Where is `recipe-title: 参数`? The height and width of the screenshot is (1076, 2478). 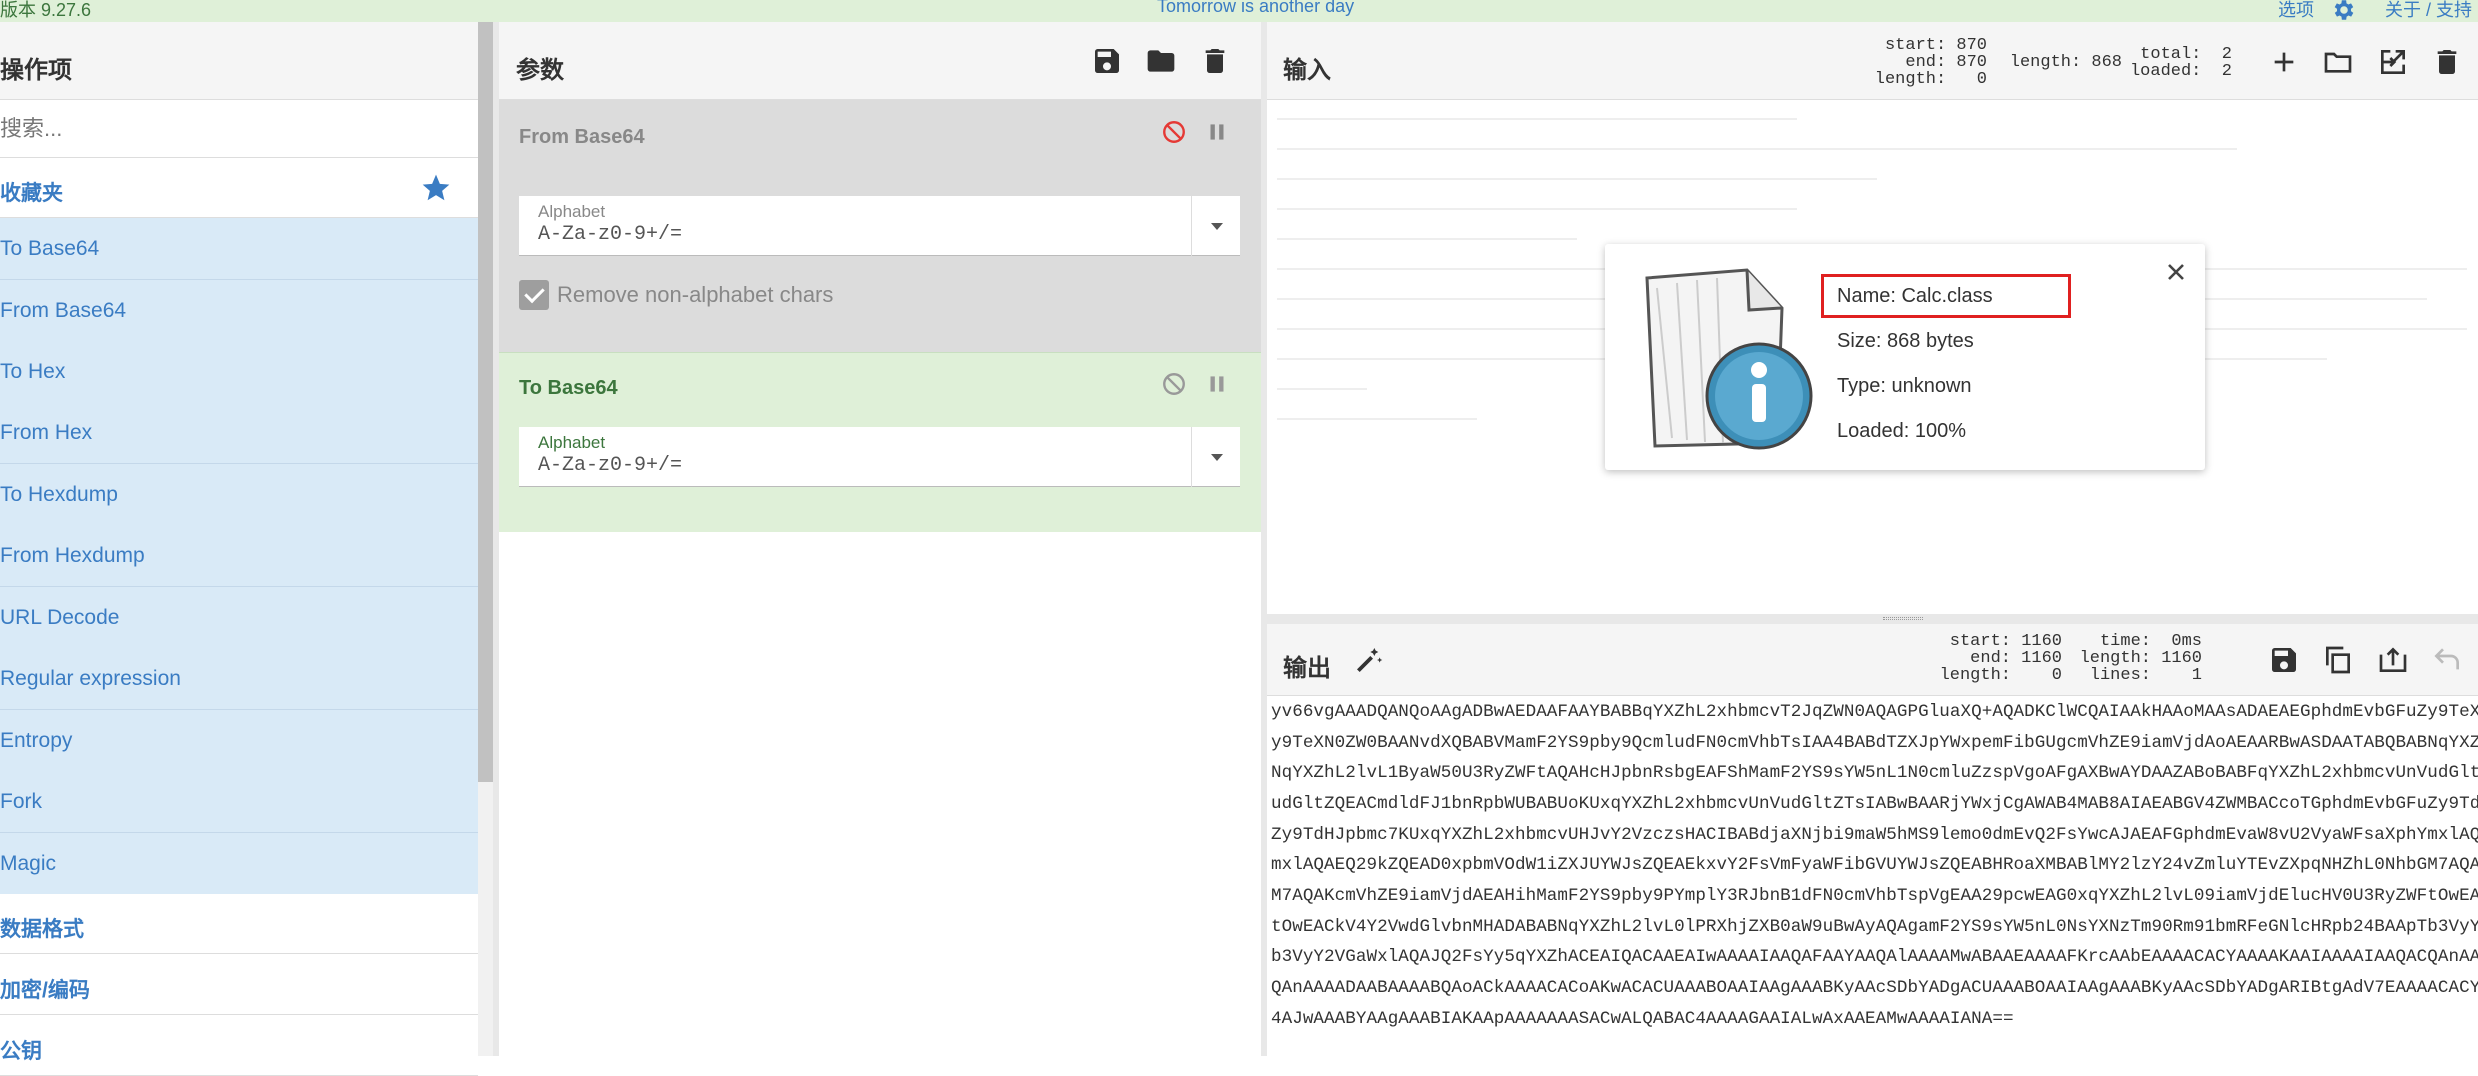
recipe-title: 参数 is located at coordinates (540, 70).